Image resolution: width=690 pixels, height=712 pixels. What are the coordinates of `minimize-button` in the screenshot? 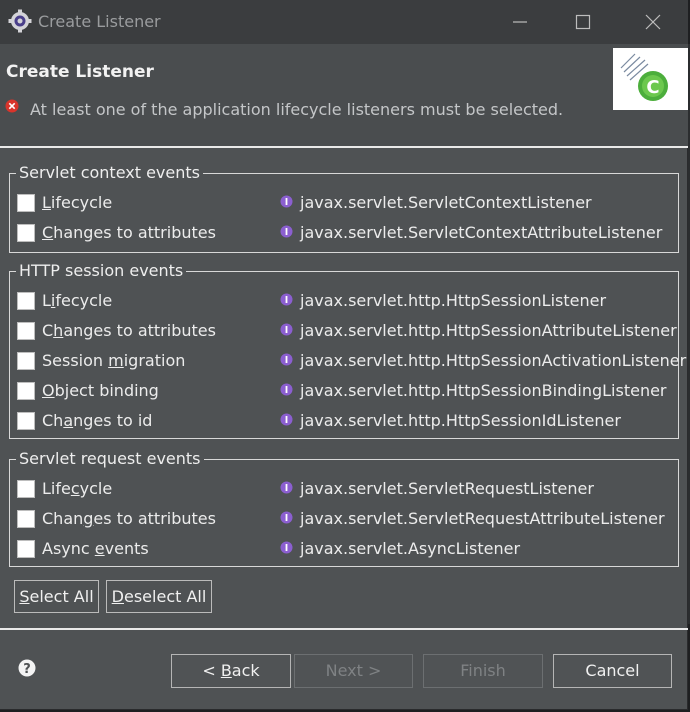 It's located at (520, 22).